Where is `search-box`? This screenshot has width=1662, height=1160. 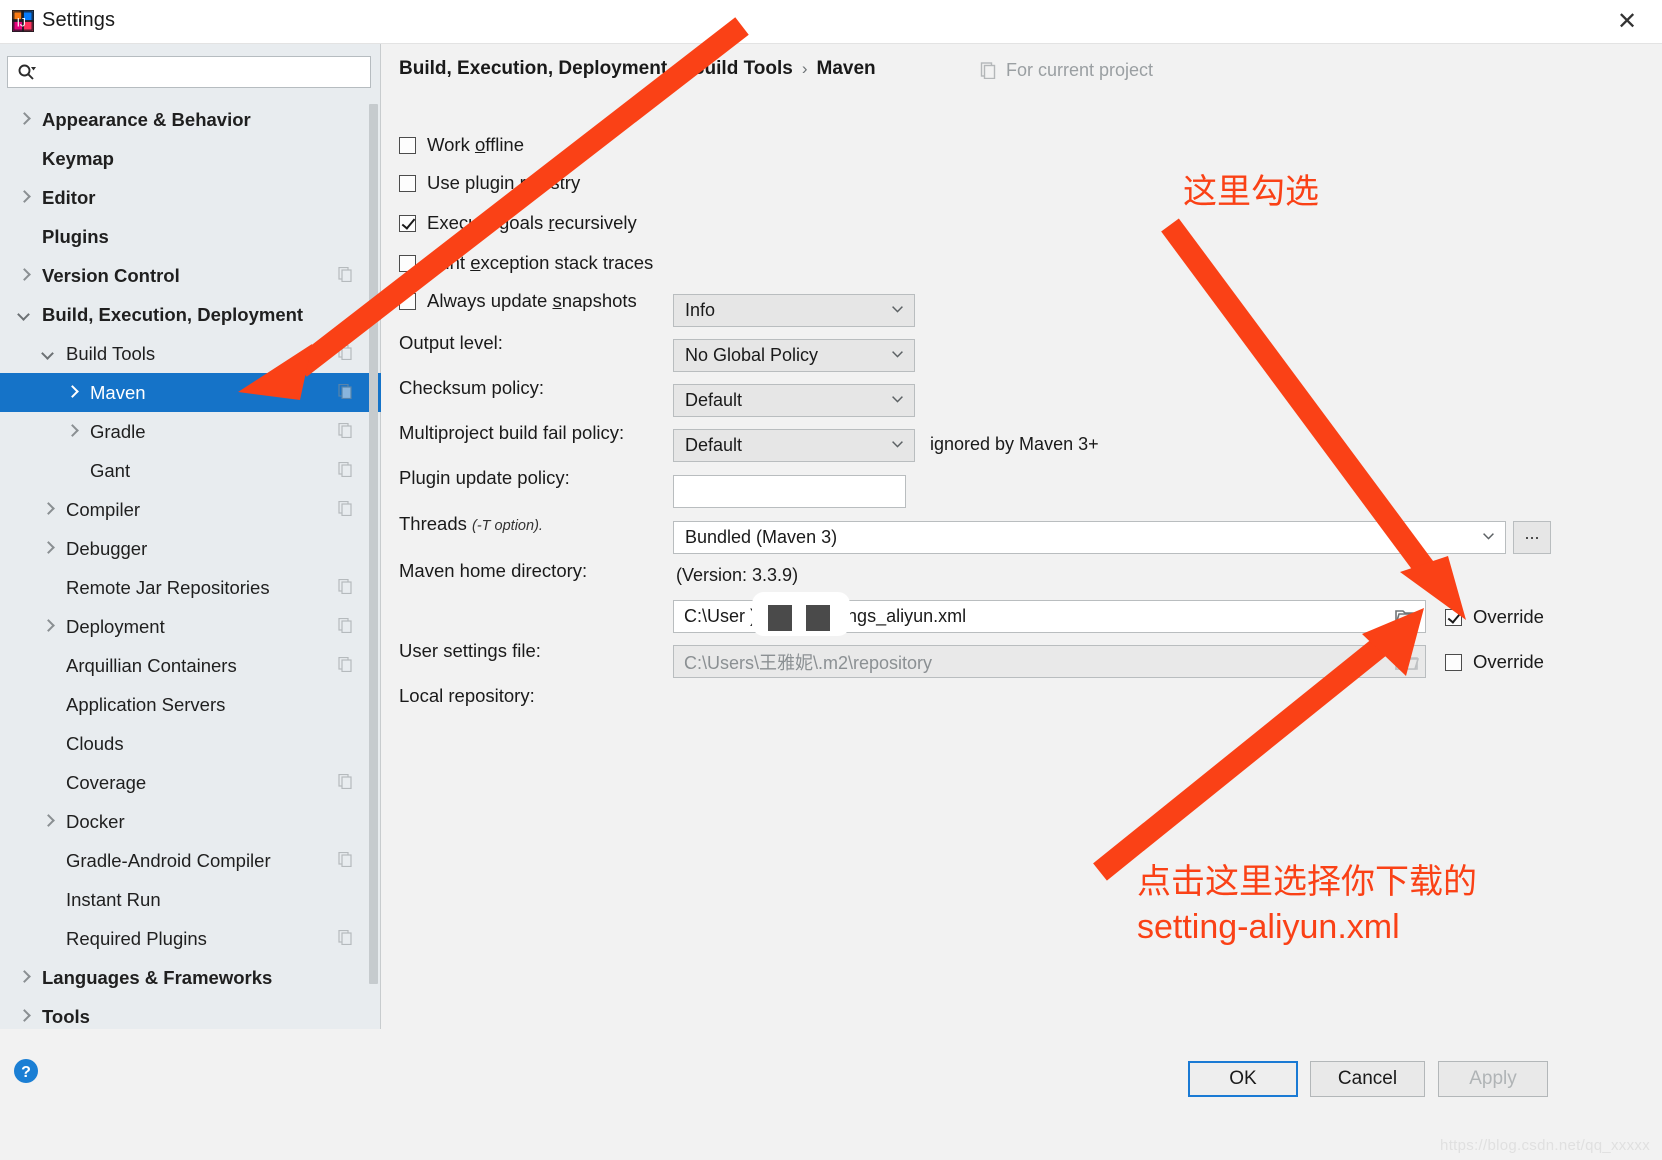 search-box is located at coordinates (189, 72).